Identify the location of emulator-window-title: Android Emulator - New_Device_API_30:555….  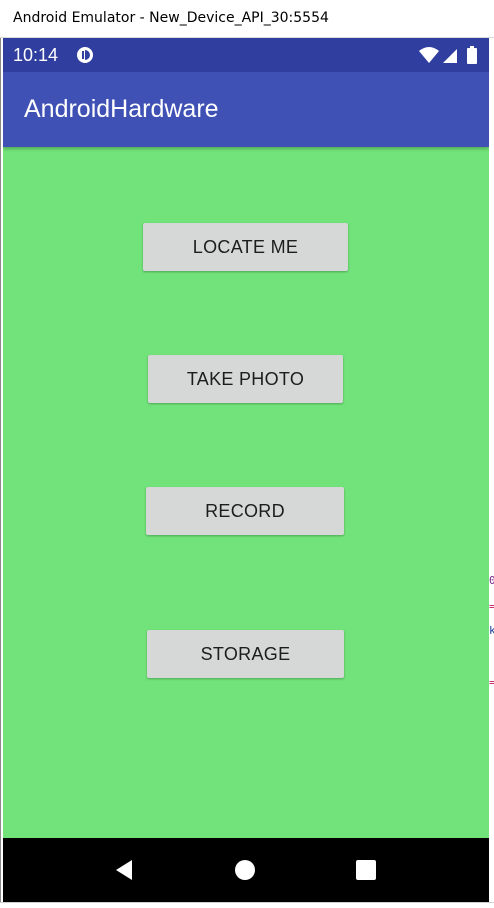
(171, 18).